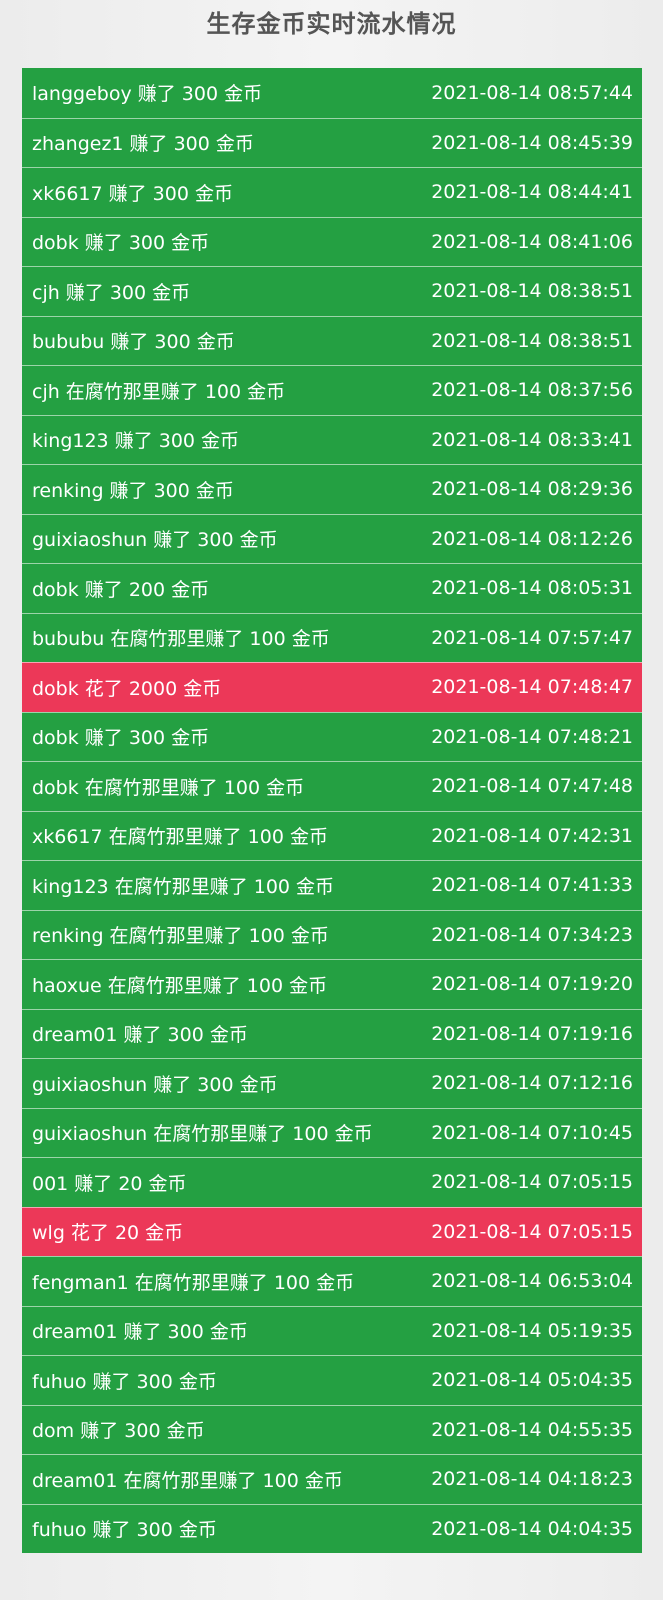  I want to click on record-time: 2021-08-14 05:19:35, so click(532, 1330).